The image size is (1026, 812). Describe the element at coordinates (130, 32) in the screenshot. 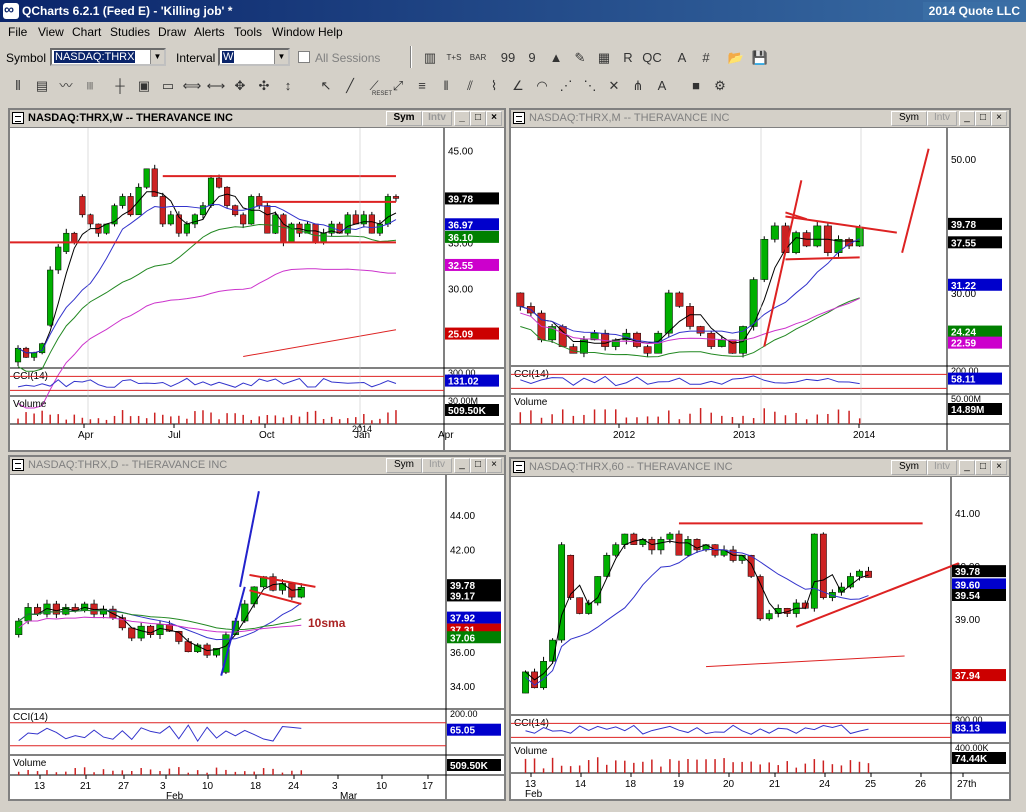

I see `menu-studies: Studies` at that location.